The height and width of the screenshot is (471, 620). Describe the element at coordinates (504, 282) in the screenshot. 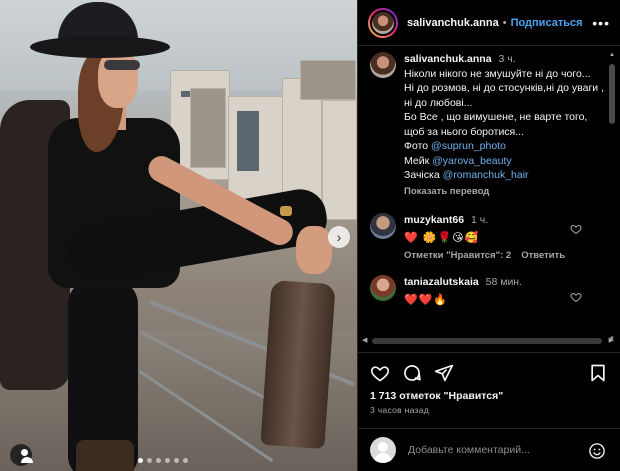

I see `comment-time: 58 мин.` at that location.